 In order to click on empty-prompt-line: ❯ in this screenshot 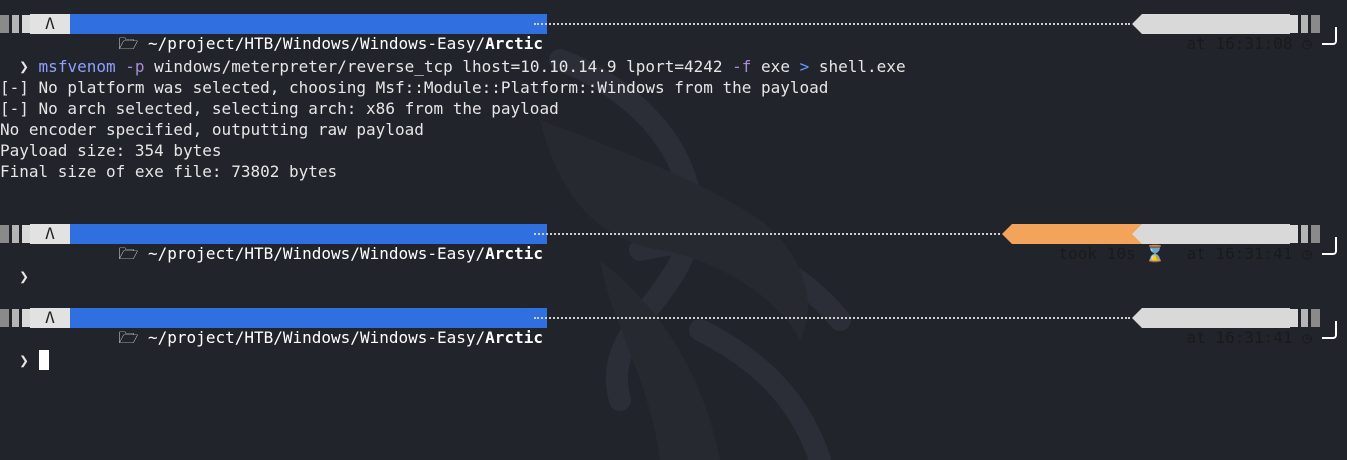, I will do `click(14, 265)`.